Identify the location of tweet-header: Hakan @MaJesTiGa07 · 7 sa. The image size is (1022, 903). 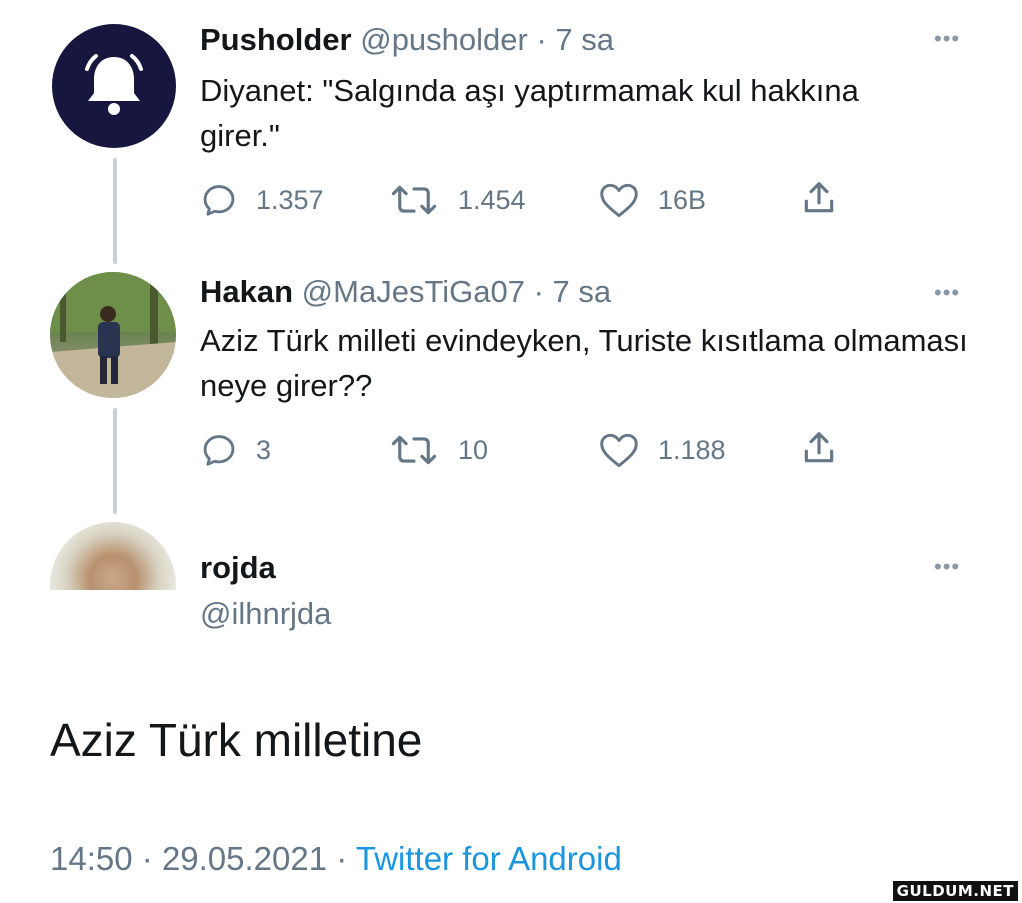
(405, 292).